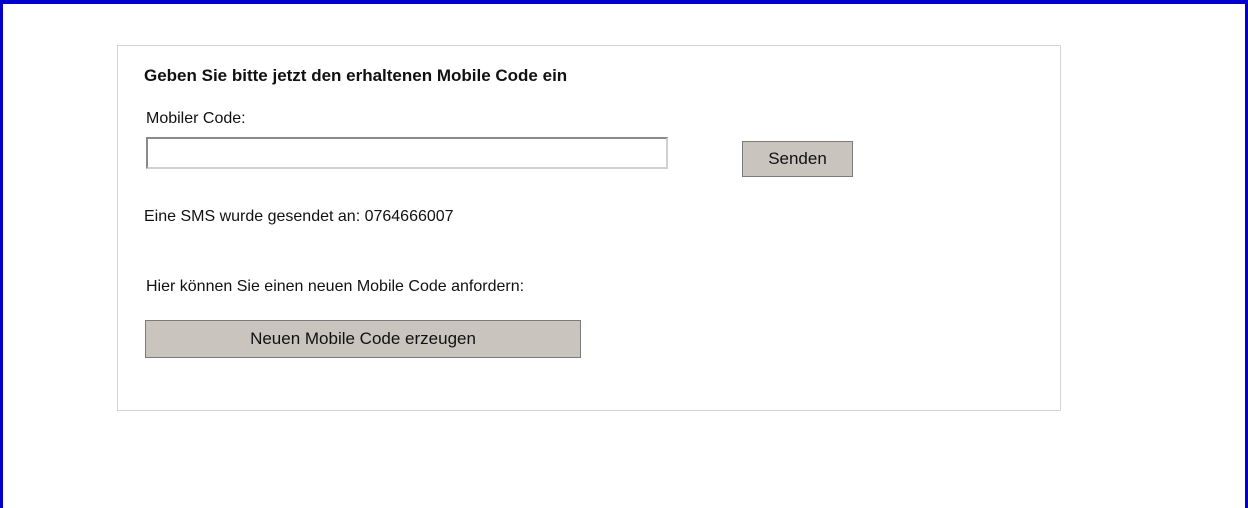 The image size is (1248, 508). I want to click on generate-new-code-button: Neuen Mobile Code erzeugen, so click(363, 339).